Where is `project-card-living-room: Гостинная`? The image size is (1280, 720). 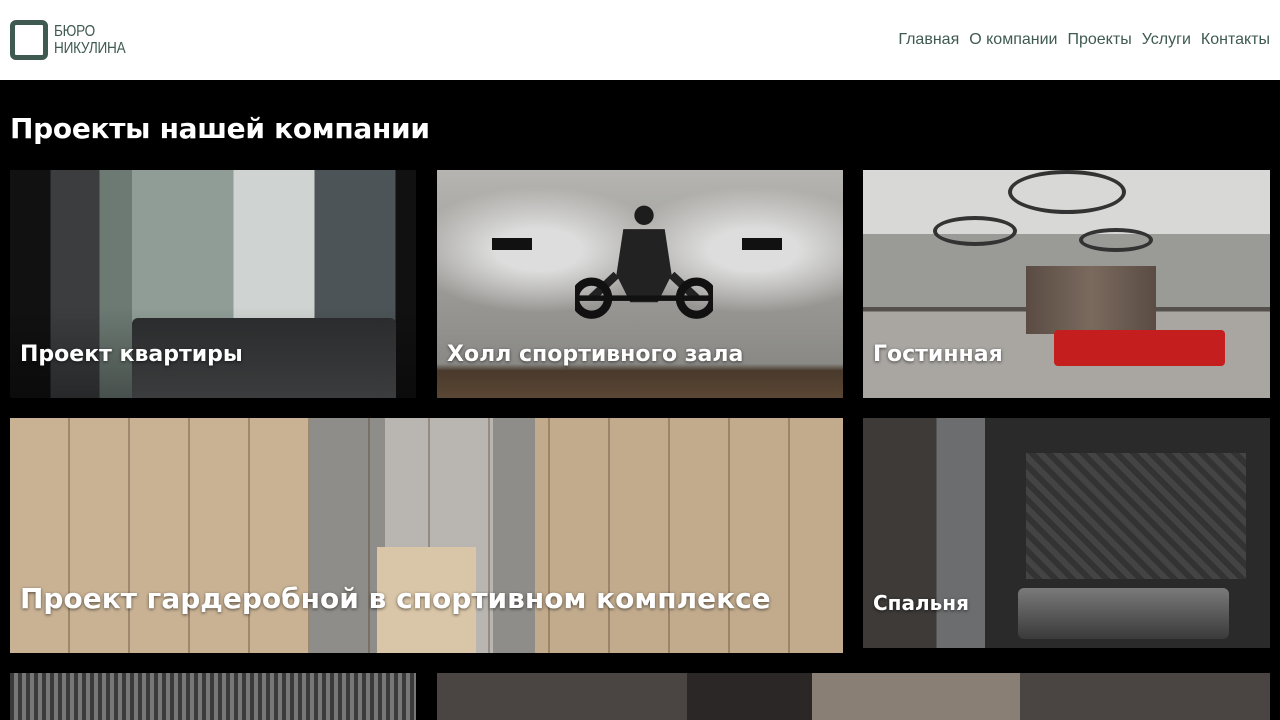 project-card-living-room: Гостинная is located at coordinates (1066, 284).